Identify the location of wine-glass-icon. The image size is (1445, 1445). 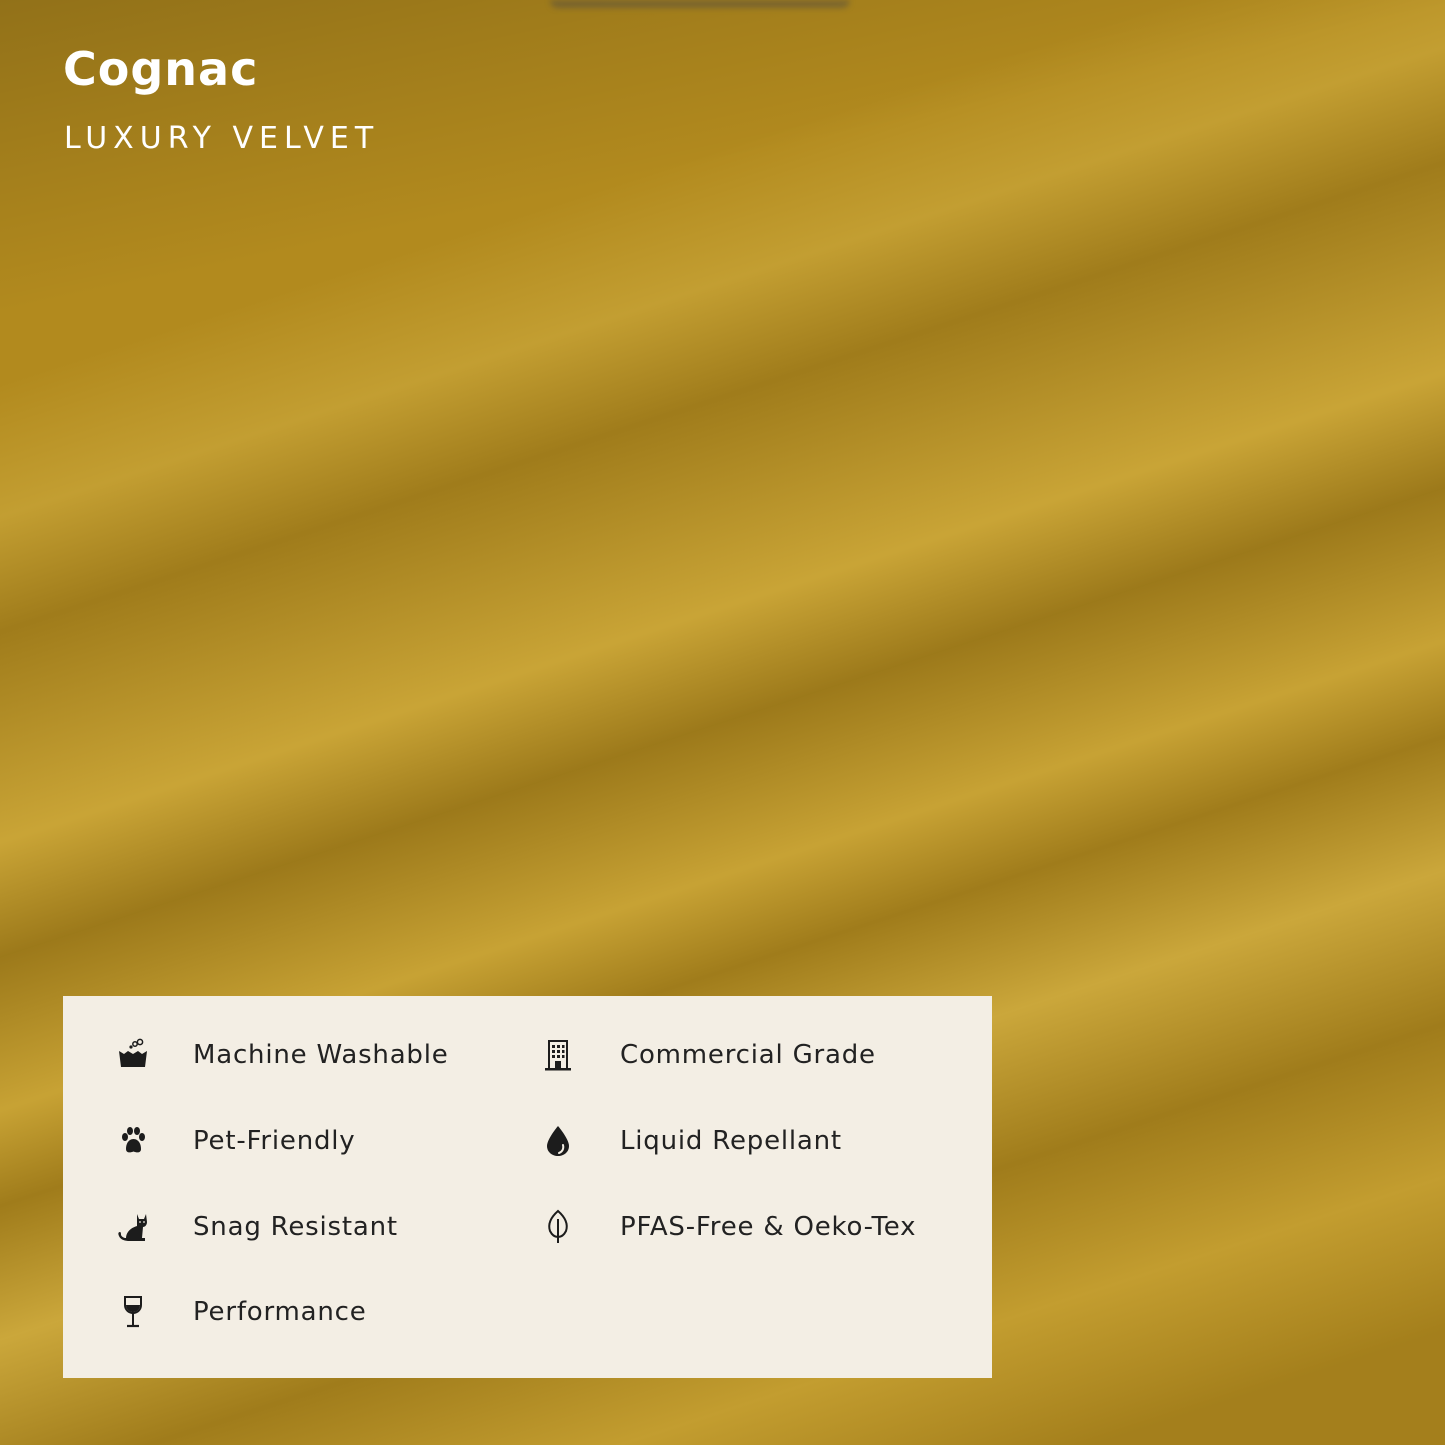
(133, 1312).